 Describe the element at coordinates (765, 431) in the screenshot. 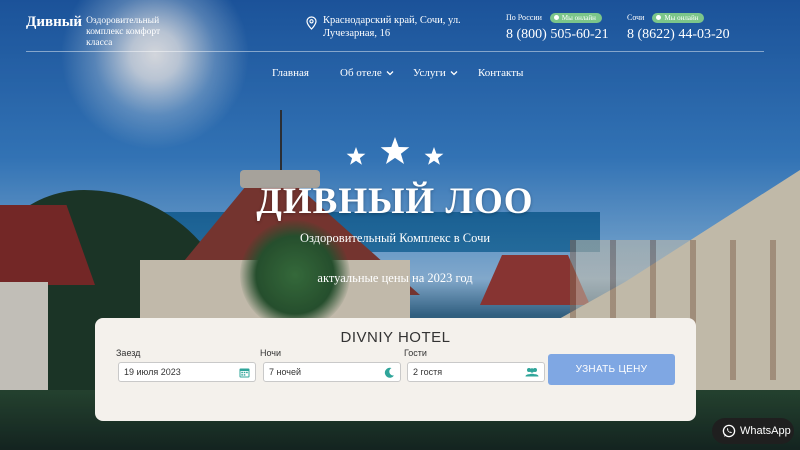

I see `whatsapp-label: WhatsApp` at that location.